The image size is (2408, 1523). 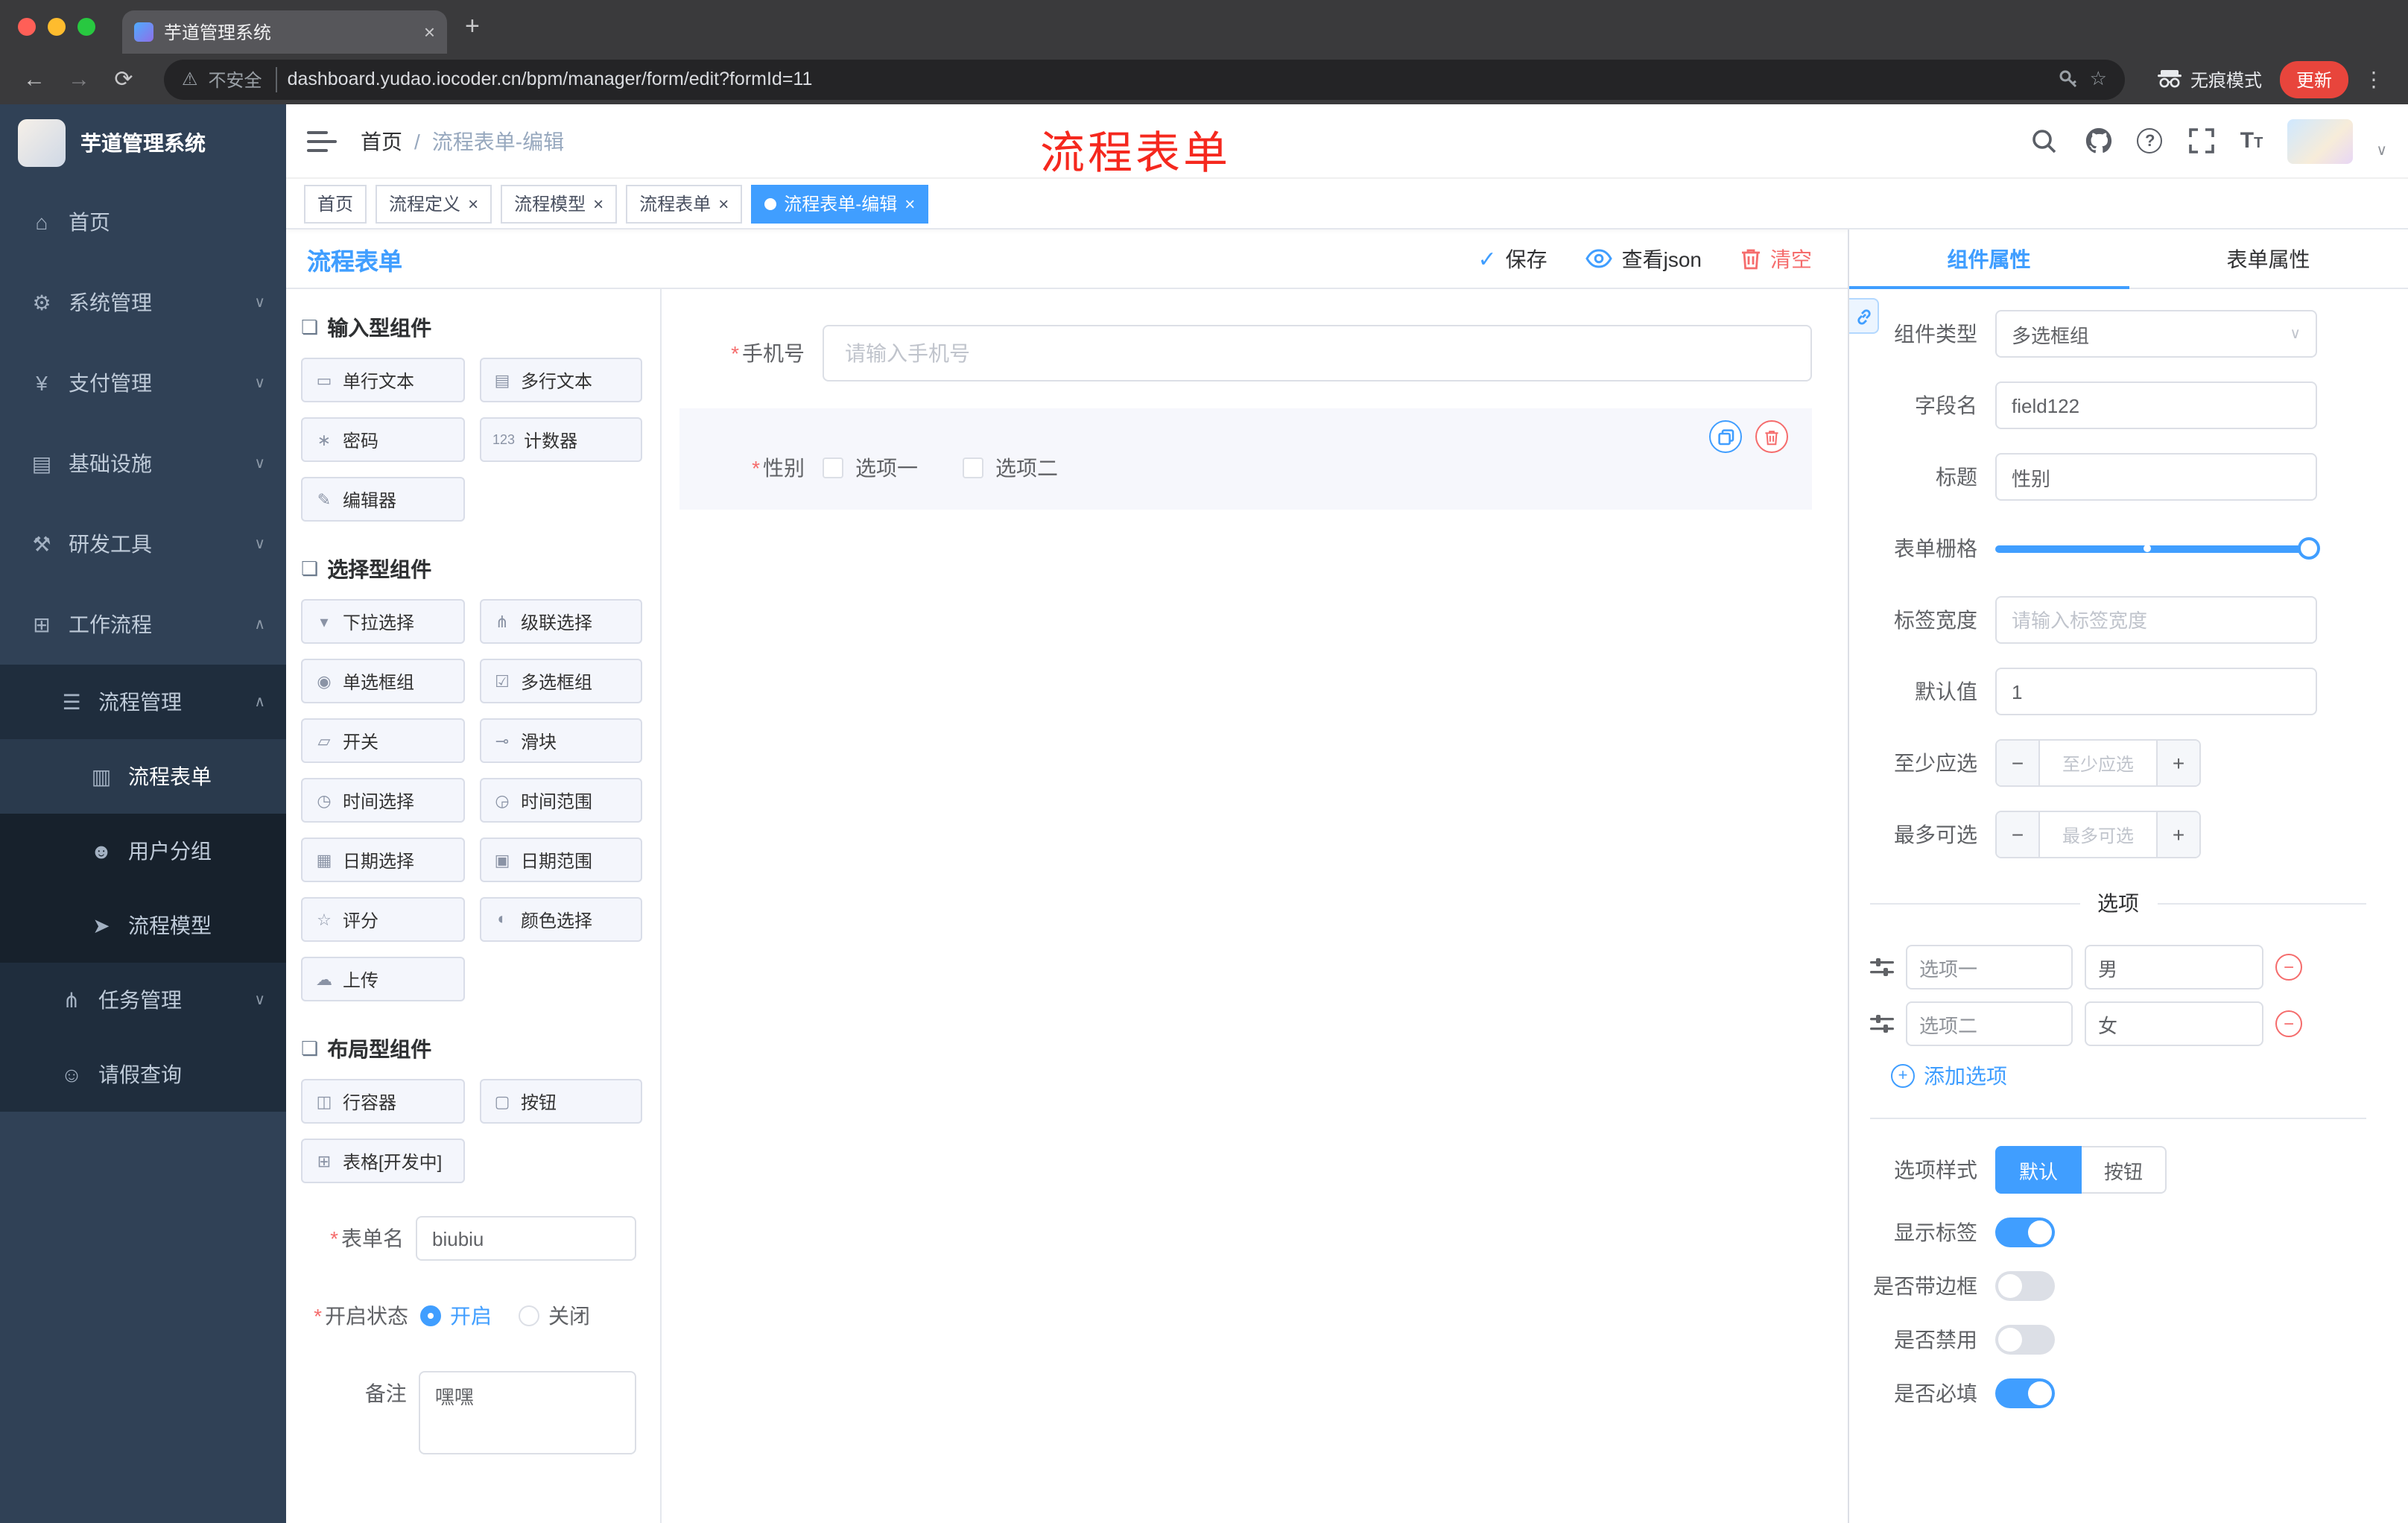 I want to click on component-type-select: 多选框组 ∨, so click(x=2156, y=334).